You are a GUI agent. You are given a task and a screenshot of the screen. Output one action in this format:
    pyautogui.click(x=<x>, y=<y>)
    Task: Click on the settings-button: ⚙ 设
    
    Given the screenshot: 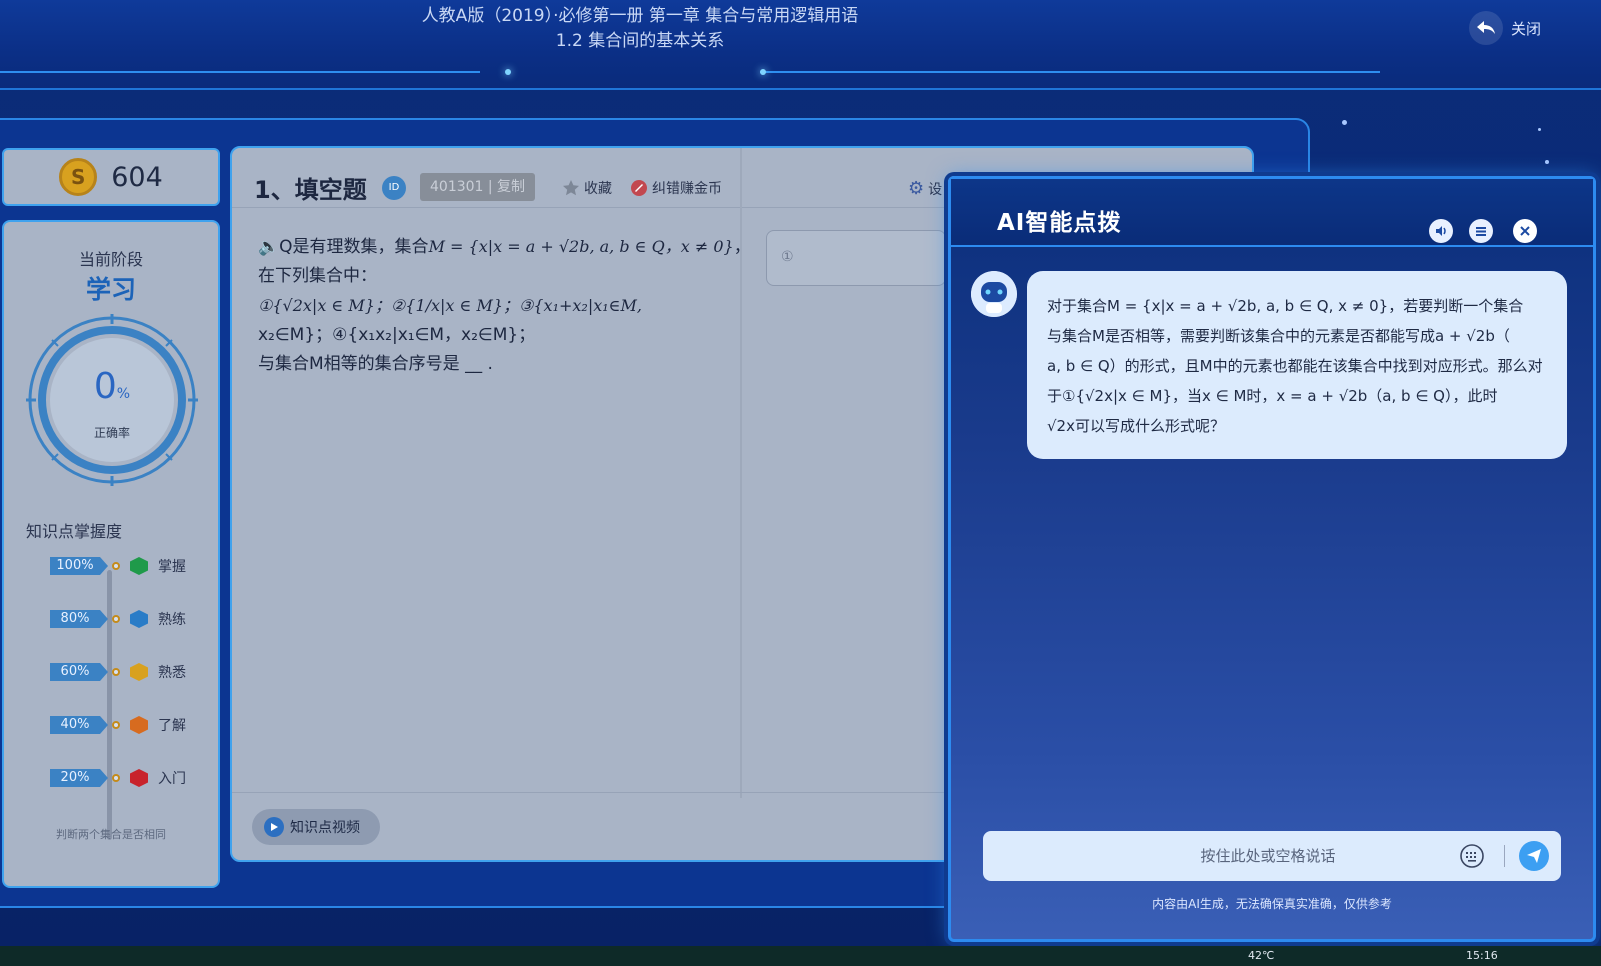 What is the action you would take?
    pyautogui.click(x=925, y=188)
    